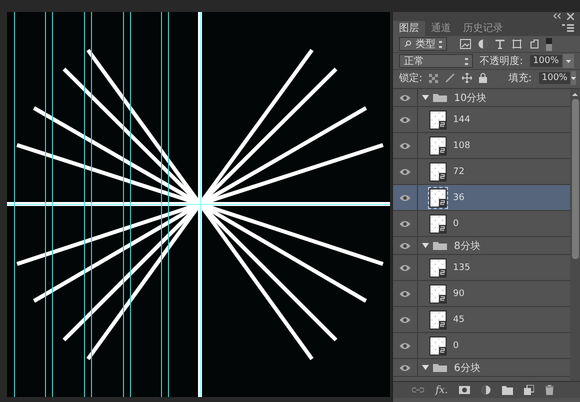 This screenshot has width=580, height=402. What do you see at coordinates (483, 78) in the screenshot?
I see `lock-icon` at bounding box center [483, 78].